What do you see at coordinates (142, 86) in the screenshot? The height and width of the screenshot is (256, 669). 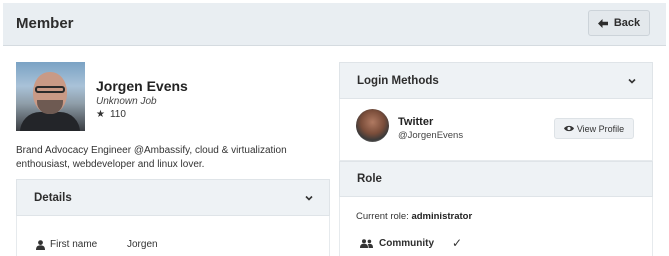 I see `member-name: Jorgen Evens` at bounding box center [142, 86].